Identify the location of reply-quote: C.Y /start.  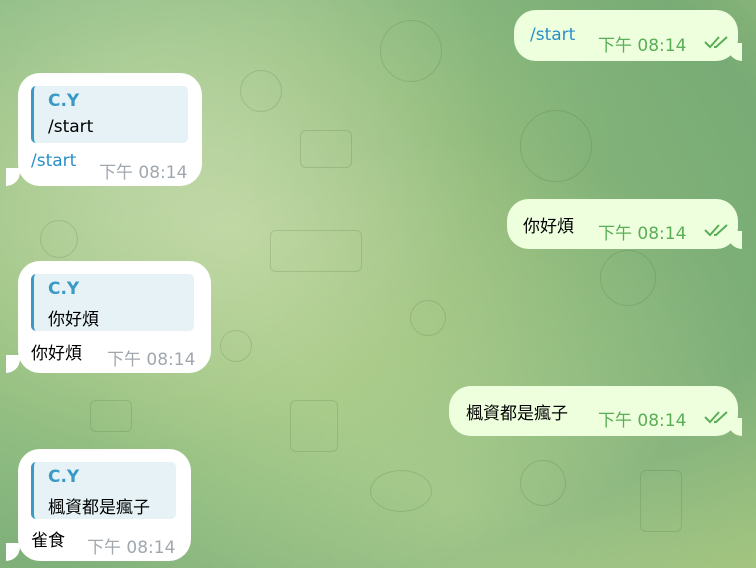
(109, 114).